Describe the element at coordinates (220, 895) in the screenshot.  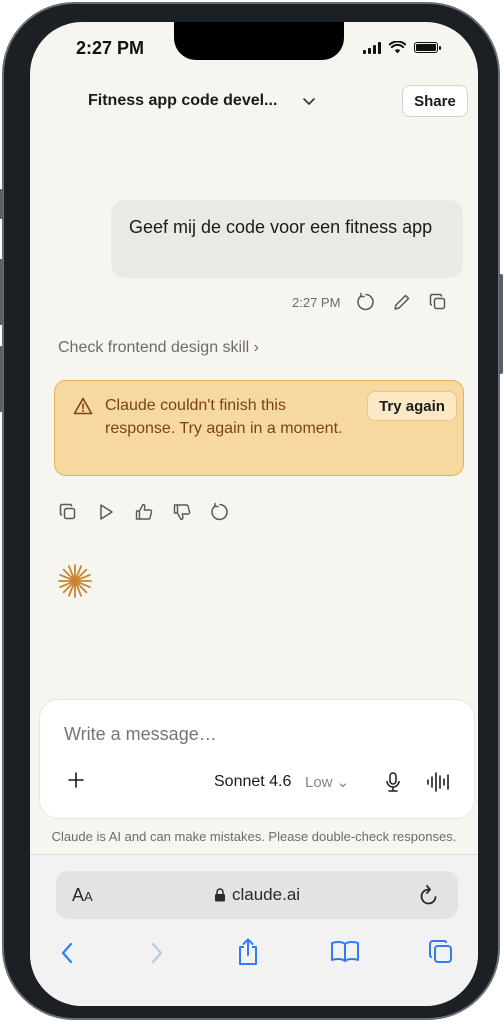
I see `lock-icon` at that location.